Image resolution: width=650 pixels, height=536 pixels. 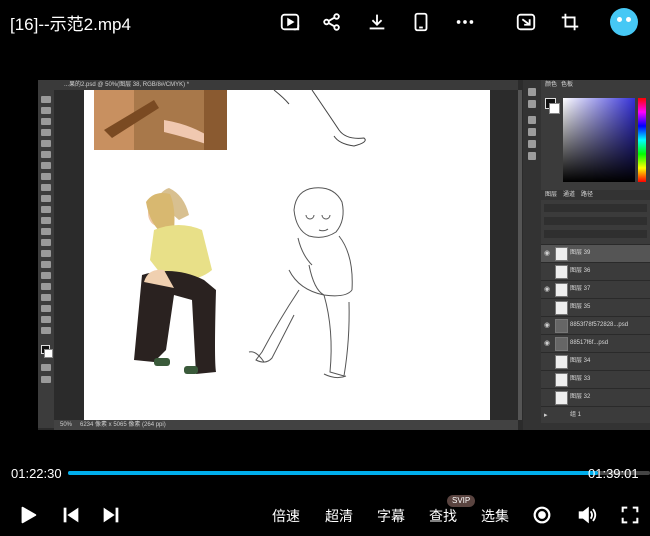 What do you see at coordinates (532, 255) in the screenshot?
I see `panel-icon-strip` at bounding box center [532, 255].